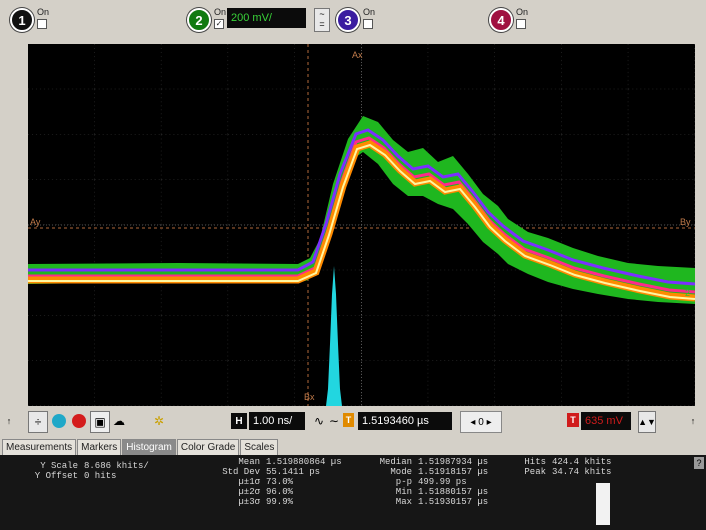 Image resolution: width=706 pixels, height=530 pixels. Describe the element at coordinates (39, 447) in the screenshot. I see `tab-measurements: Measurements` at that location.